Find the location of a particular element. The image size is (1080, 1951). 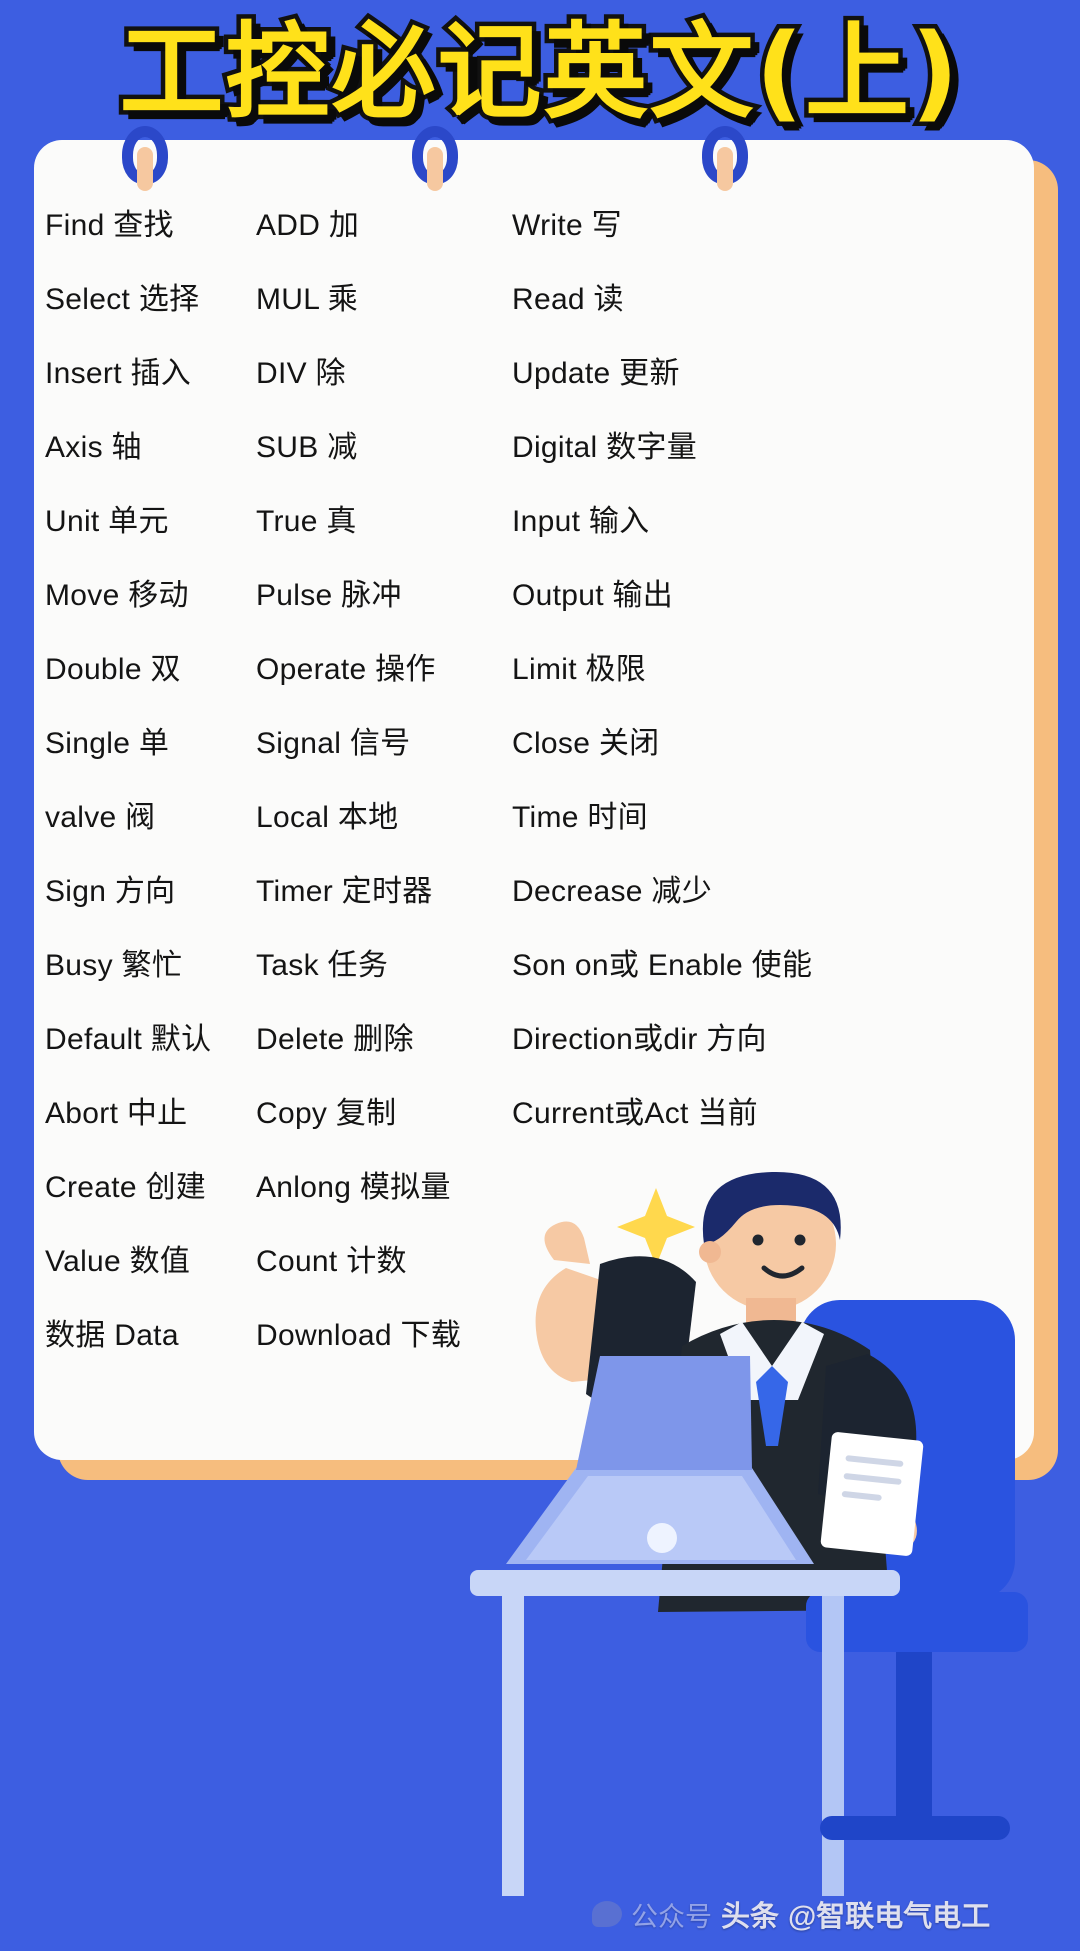

vocab-entry: MUL 乘 is located at coordinates (307, 299).